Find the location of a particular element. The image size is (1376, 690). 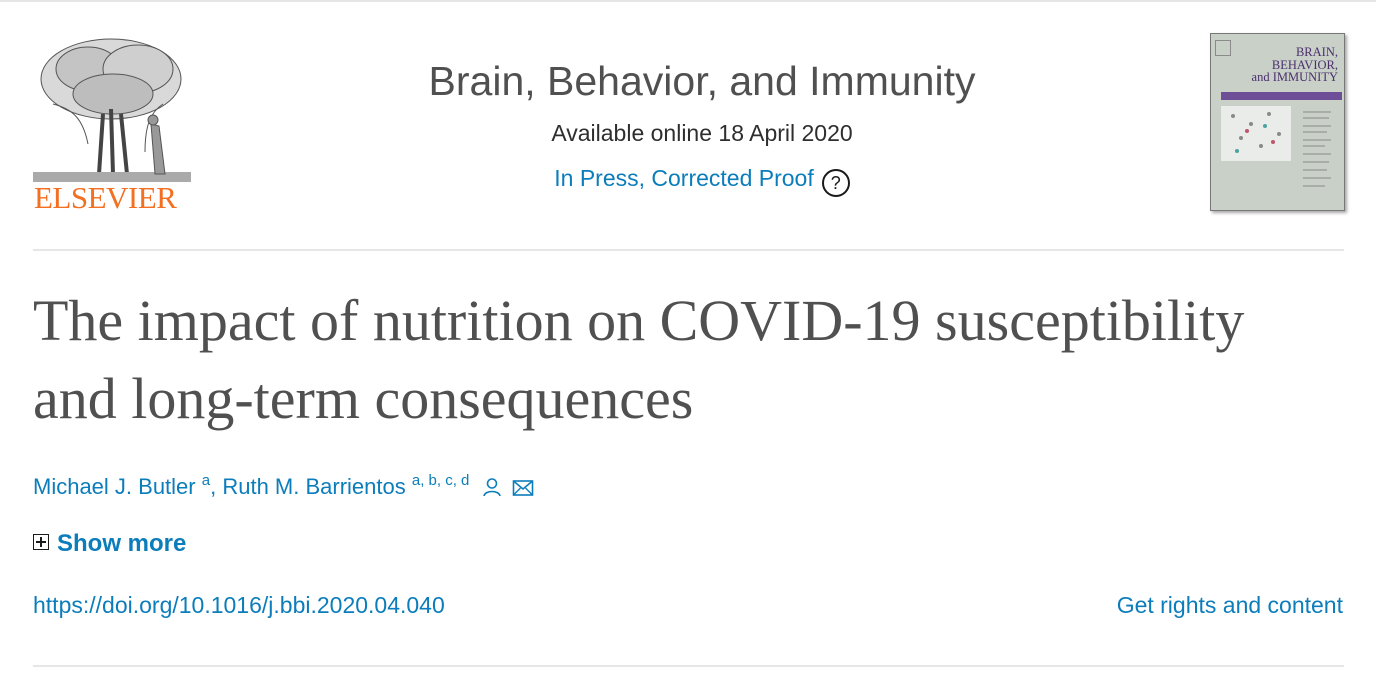

cover-title-line: BRAIN, is located at coordinates (1316, 52).